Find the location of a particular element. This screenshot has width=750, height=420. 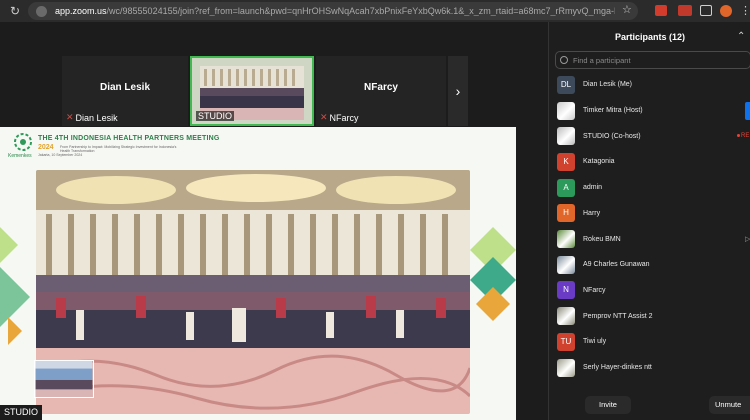

avatar: TU is located at coordinates (566, 341).